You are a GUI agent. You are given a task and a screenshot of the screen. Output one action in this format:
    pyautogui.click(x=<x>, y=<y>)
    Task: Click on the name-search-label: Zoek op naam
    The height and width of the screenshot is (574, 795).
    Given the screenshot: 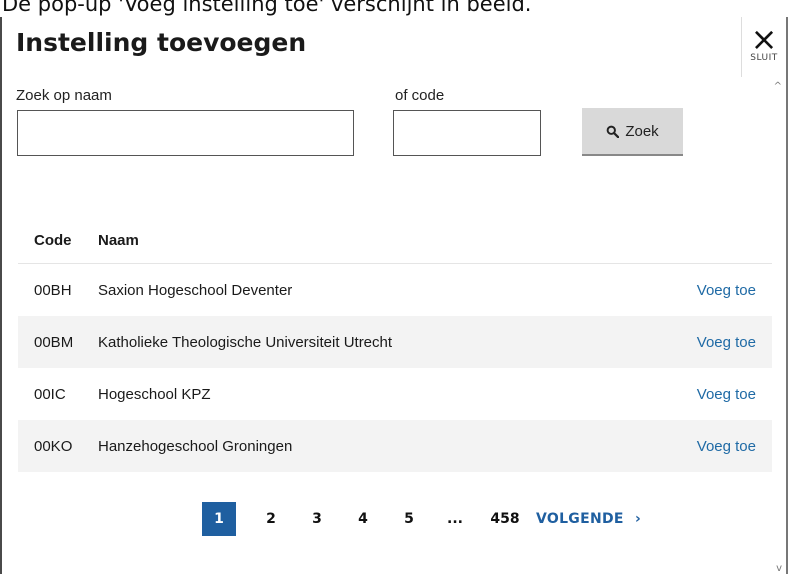 What is the action you would take?
    pyautogui.click(x=64, y=95)
    